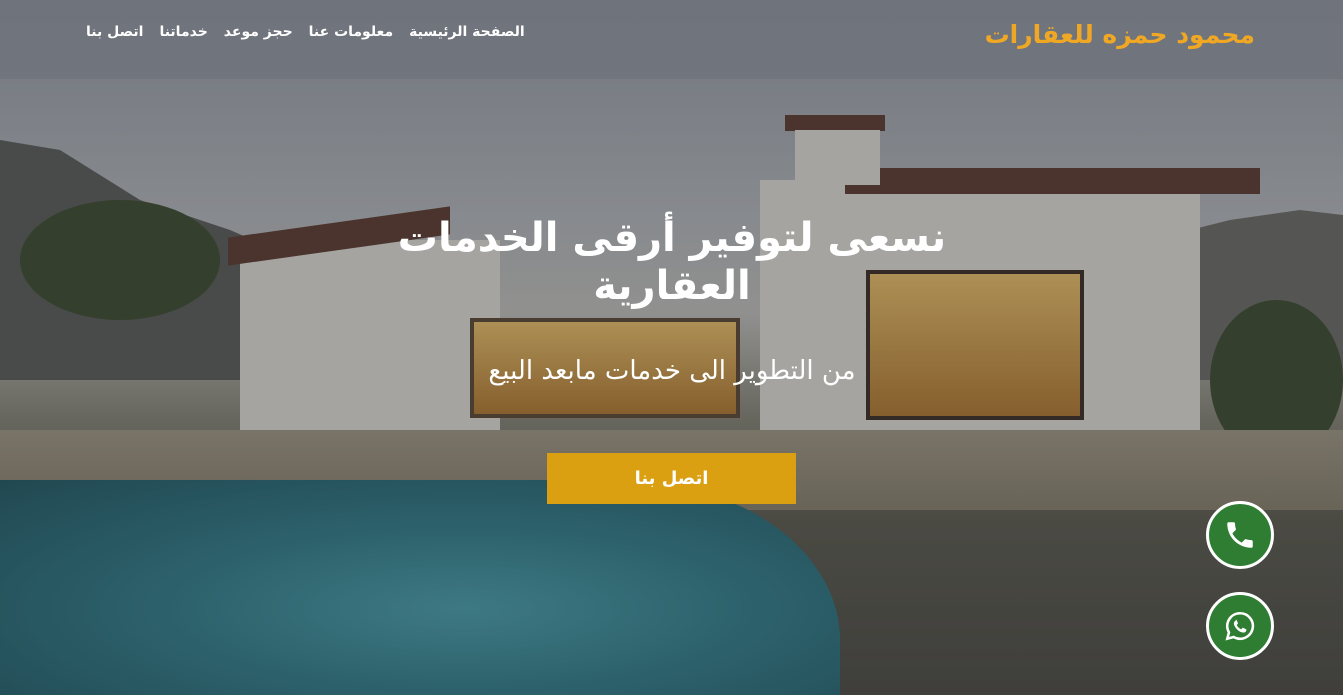  Describe the element at coordinates (114, 32) in the screenshot. I see `nav-item-contact: اتصل بنا` at that location.